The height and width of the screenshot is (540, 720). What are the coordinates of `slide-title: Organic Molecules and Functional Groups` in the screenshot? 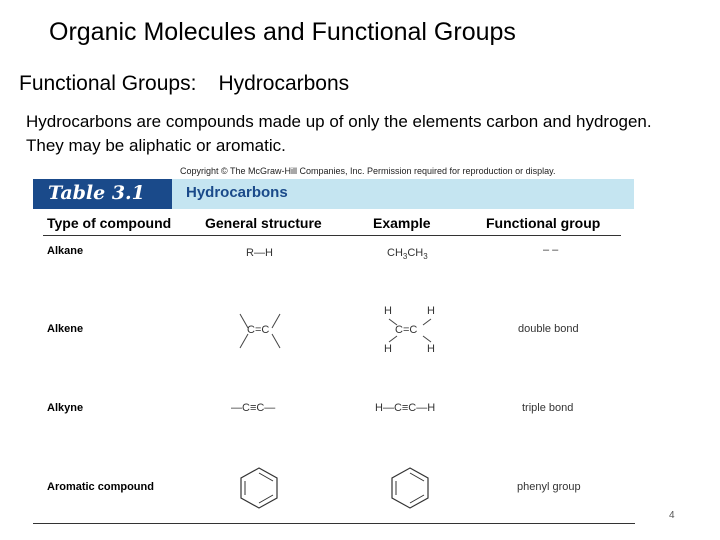 It's located at (282, 32).